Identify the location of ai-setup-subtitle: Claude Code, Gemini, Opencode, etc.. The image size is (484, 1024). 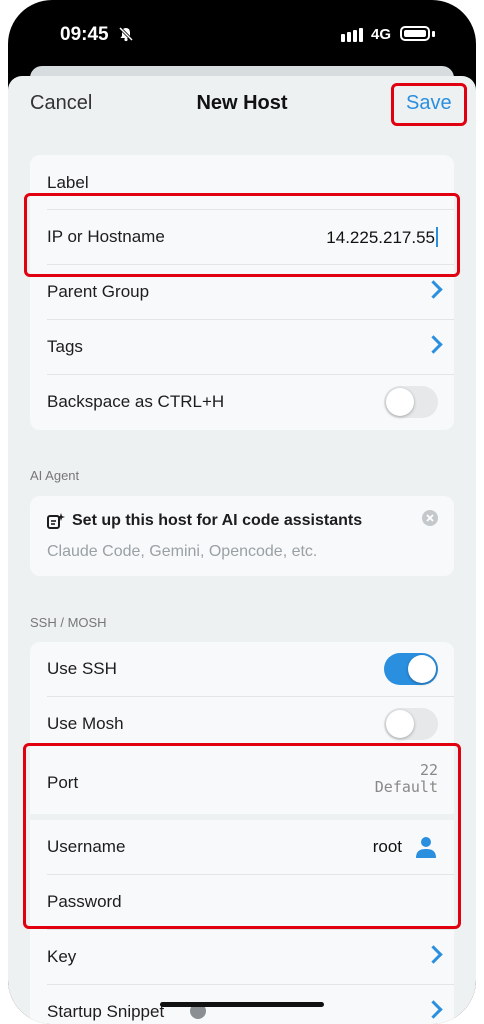
(182, 551).